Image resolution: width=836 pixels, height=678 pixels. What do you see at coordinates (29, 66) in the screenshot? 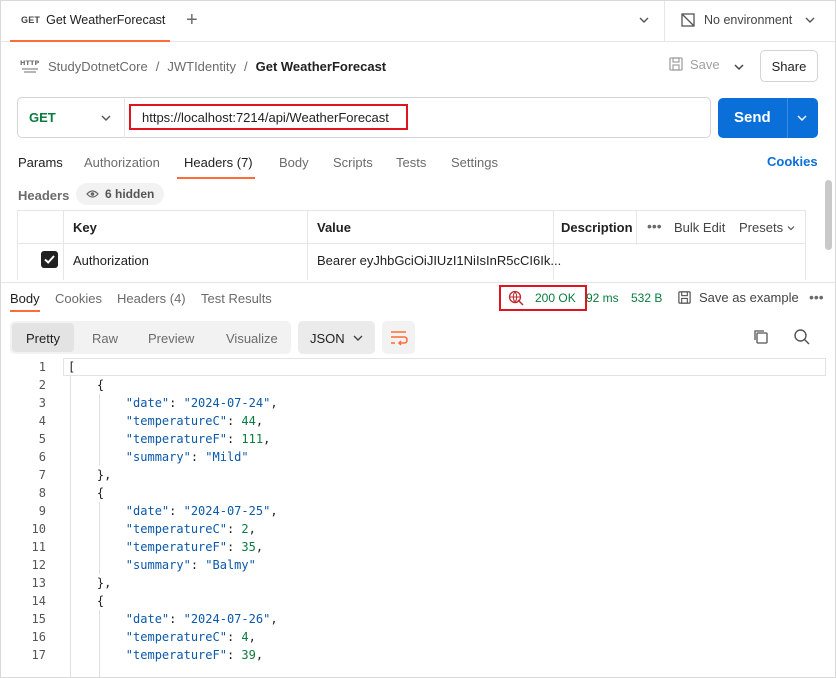
I see `http-icon: HTTP` at bounding box center [29, 66].